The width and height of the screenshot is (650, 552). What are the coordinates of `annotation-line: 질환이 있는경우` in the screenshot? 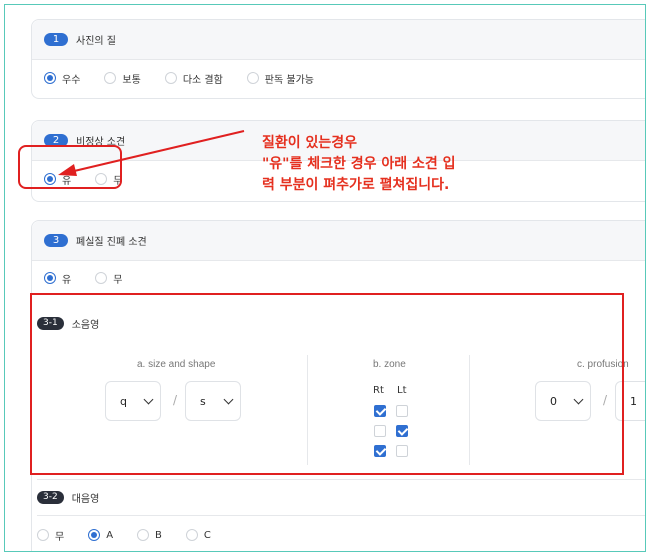 It's located at (310, 143).